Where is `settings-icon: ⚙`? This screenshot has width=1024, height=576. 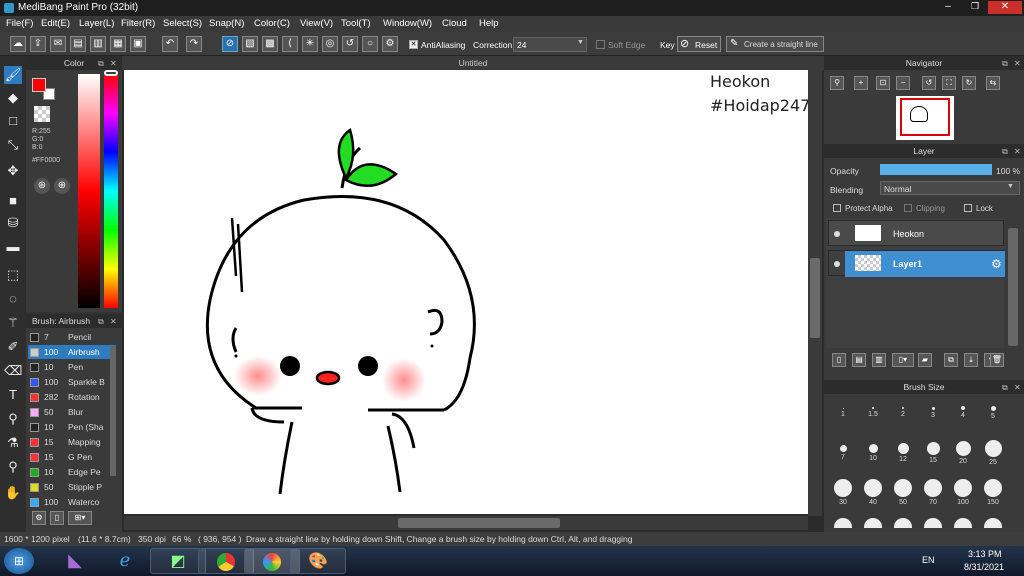
settings-icon: ⚙ is located at coordinates (390, 44).